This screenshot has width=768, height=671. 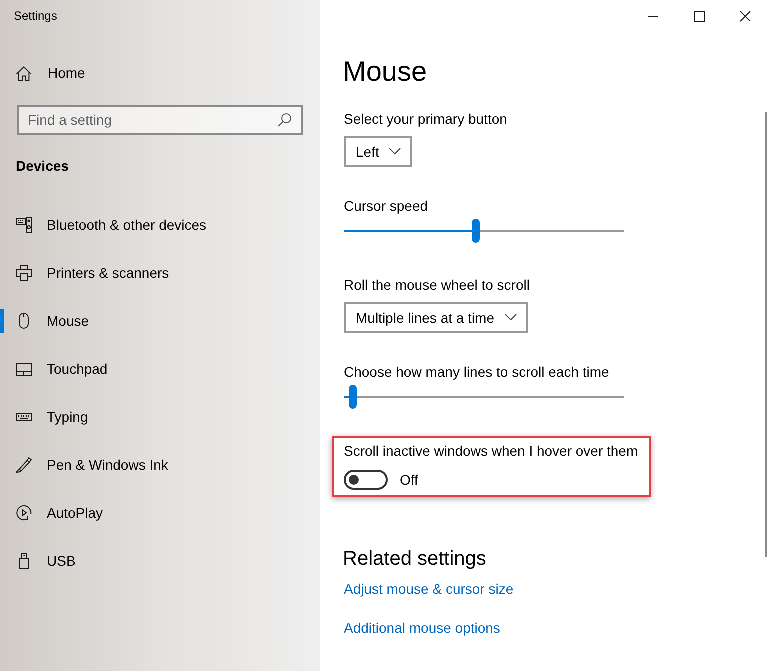 I want to click on printer-icon, so click(x=24, y=273).